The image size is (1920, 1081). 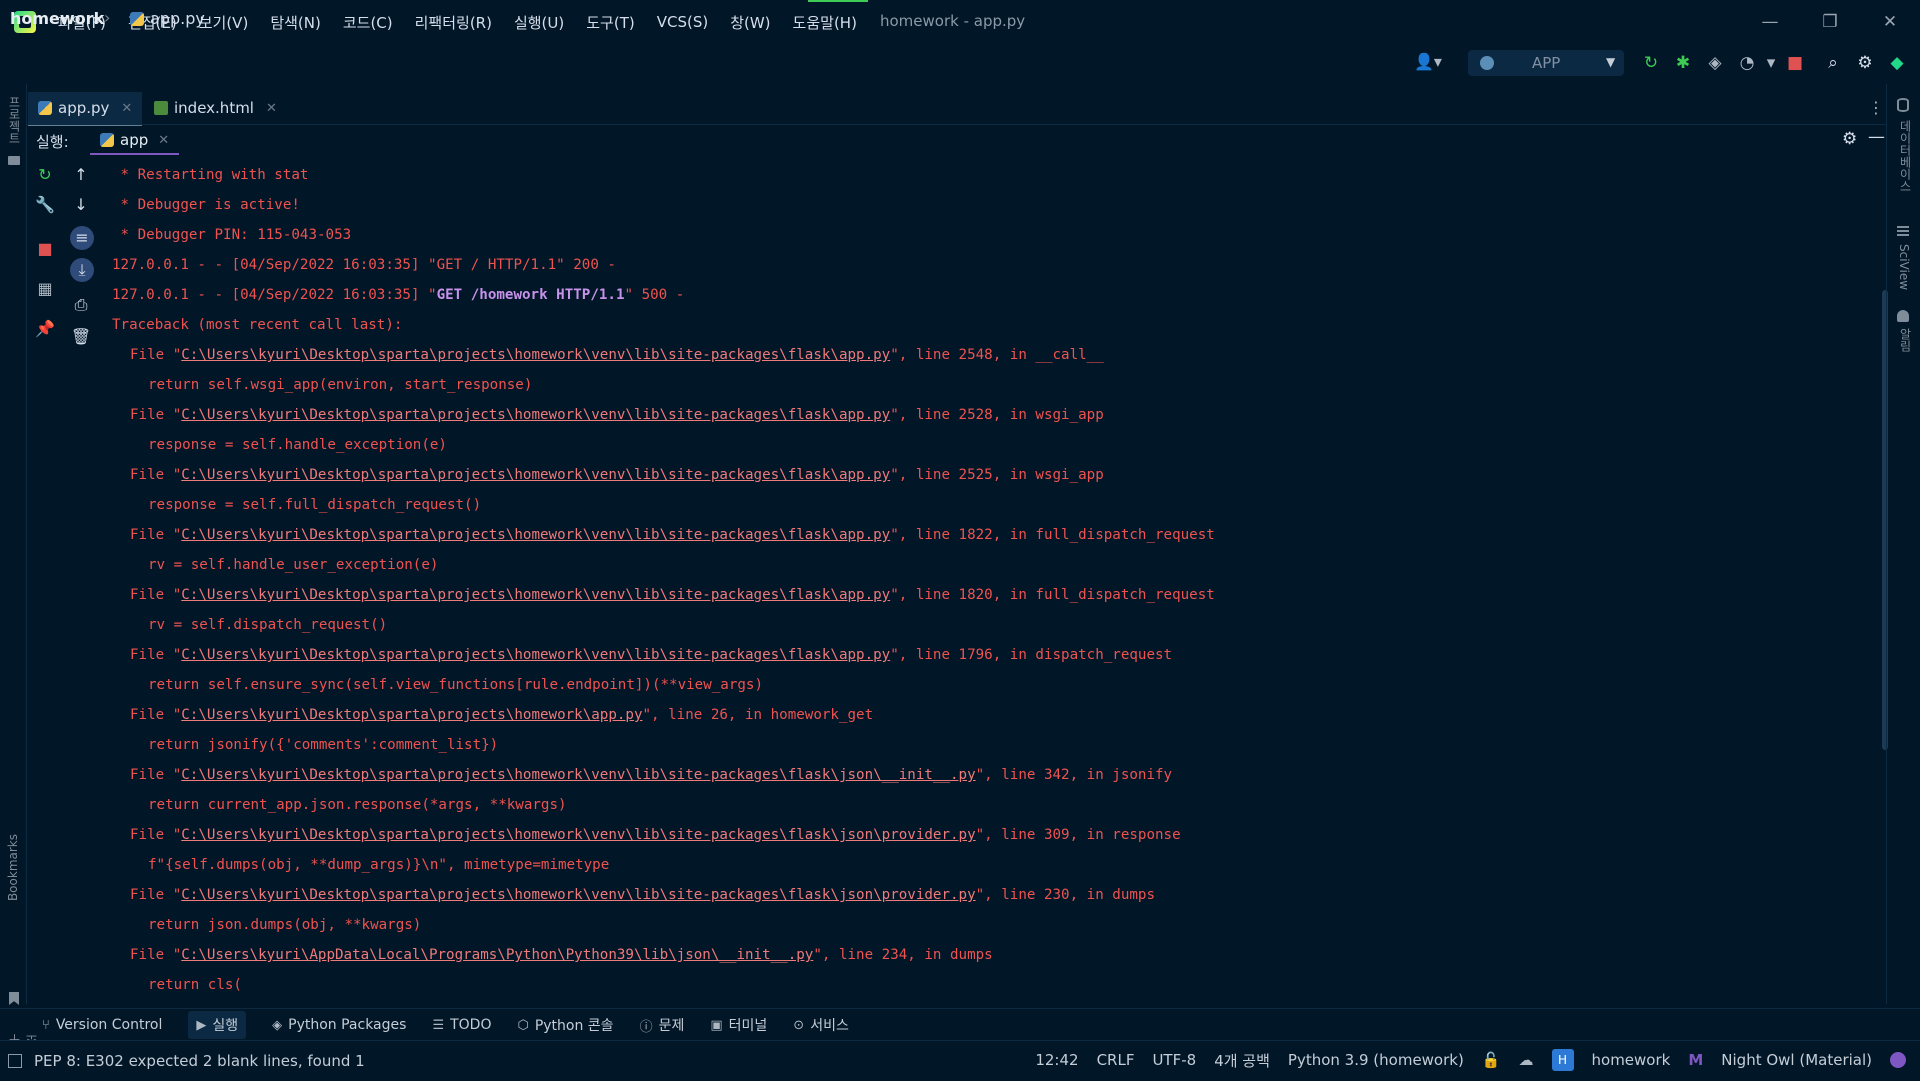 What do you see at coordinates (565, 1025) in the screenshot?
I see `tool-window-python-console: ⬡ Python 콘솔` at bounding box center [565, 1025].